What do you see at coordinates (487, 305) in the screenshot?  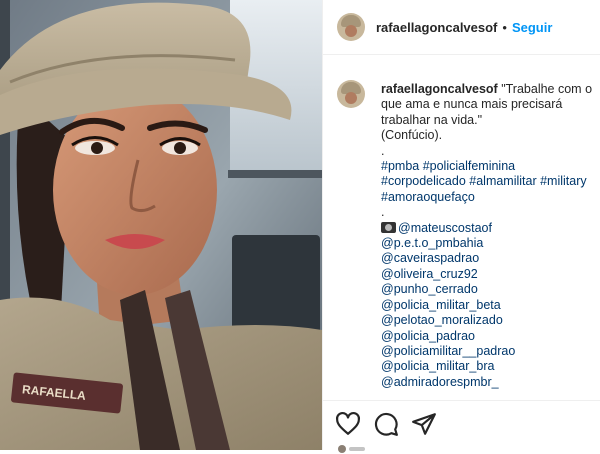 I see `mention-link: @policia_militar_beta` at bounding box center [487, 305].